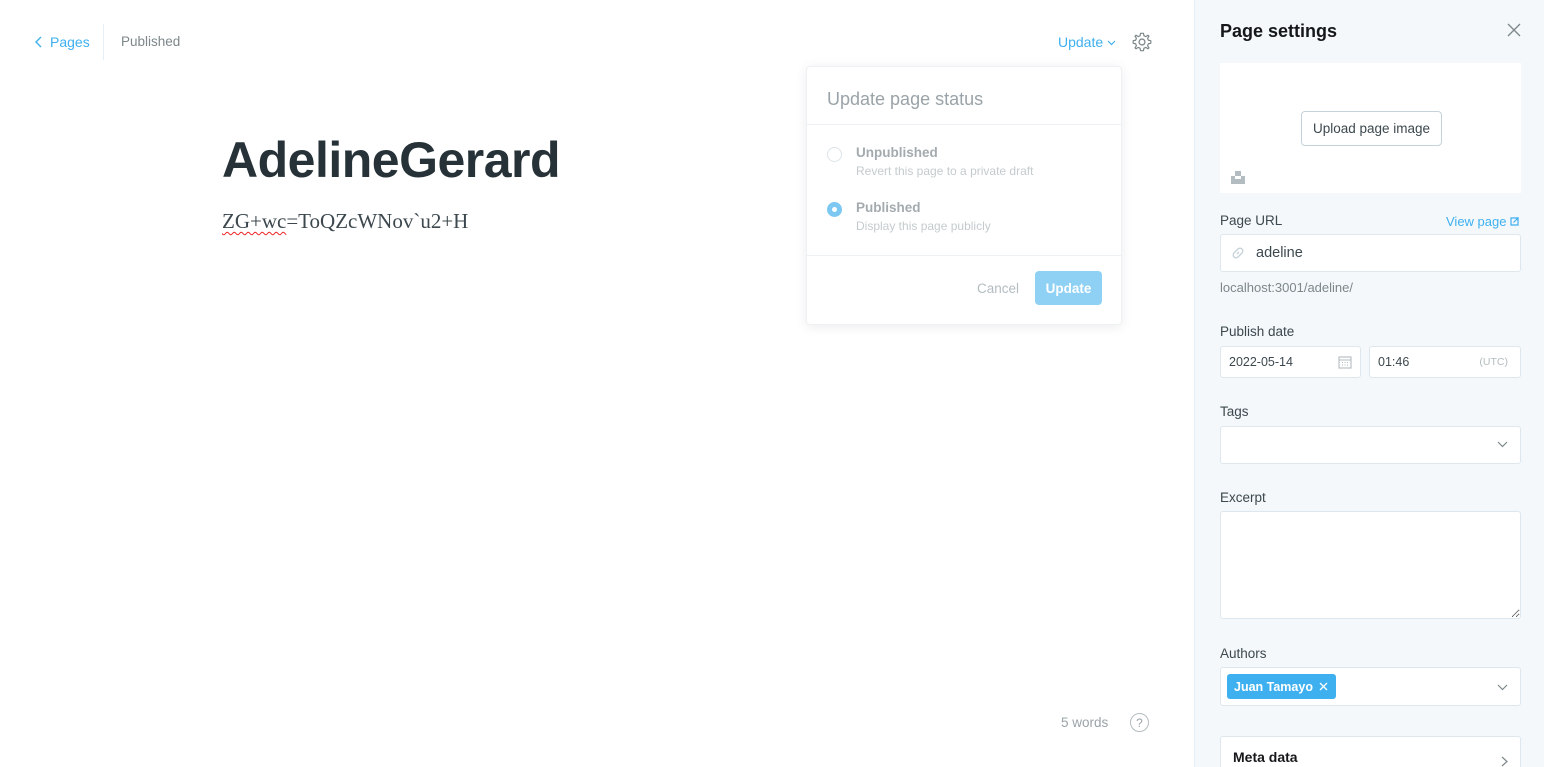 This screenshot has width=1544, height=767. I want to click on misspelled-word: ZG+wc, so click(254, 221).